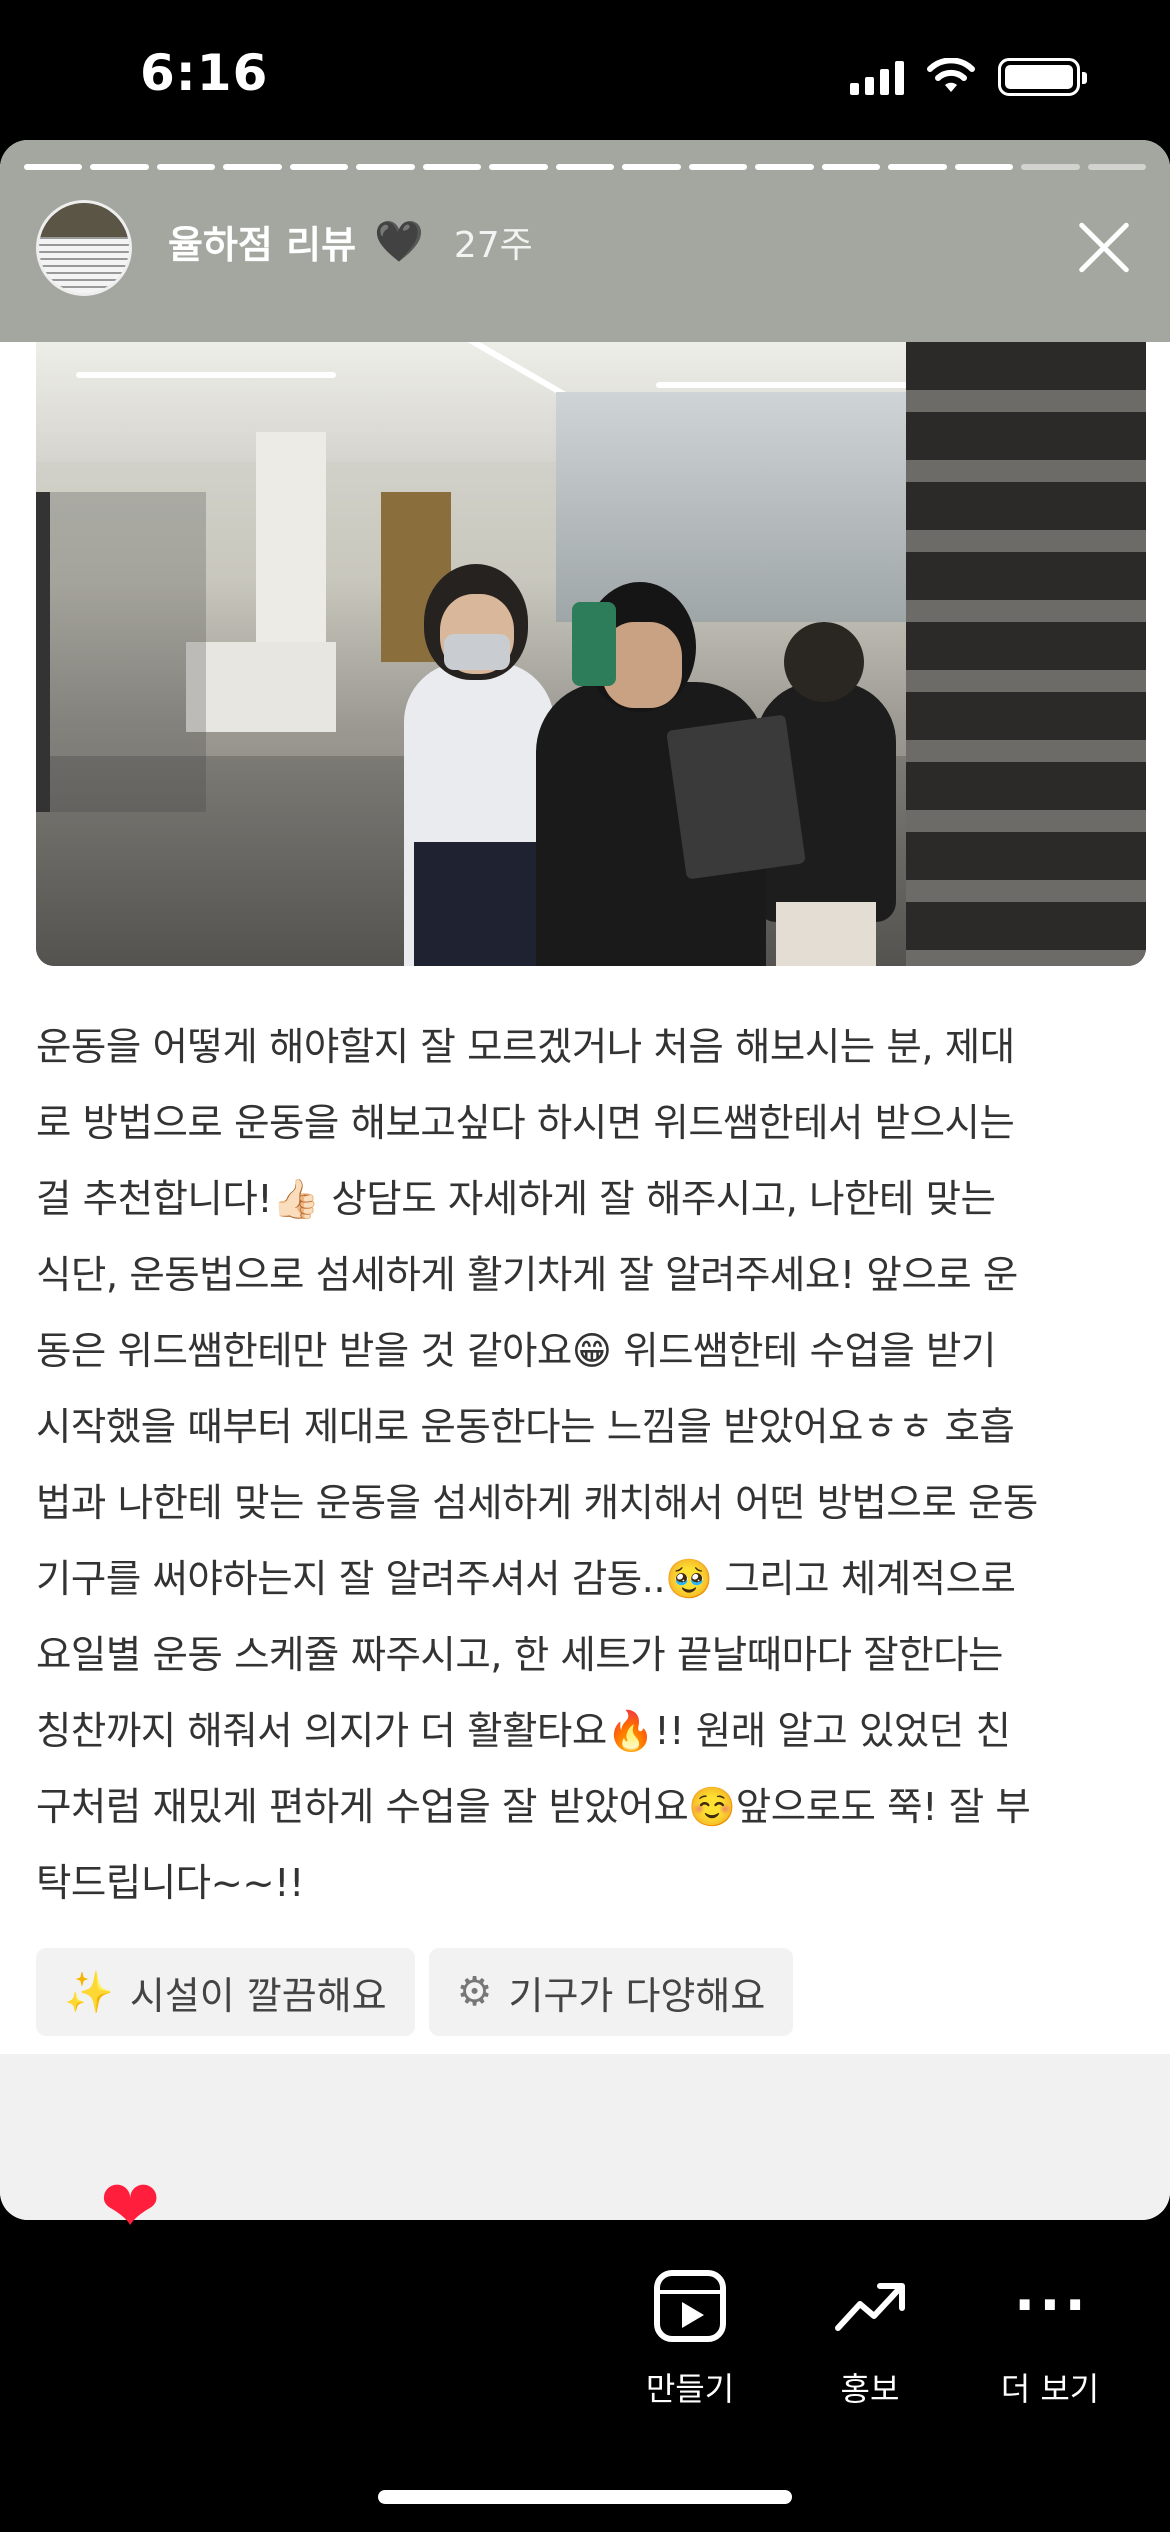 The height and width of the screenshot is (2532, 1170). Describe the element at coordinates (870, 2340) in the screenshot. I see `promote-button: 홍보` at that location.